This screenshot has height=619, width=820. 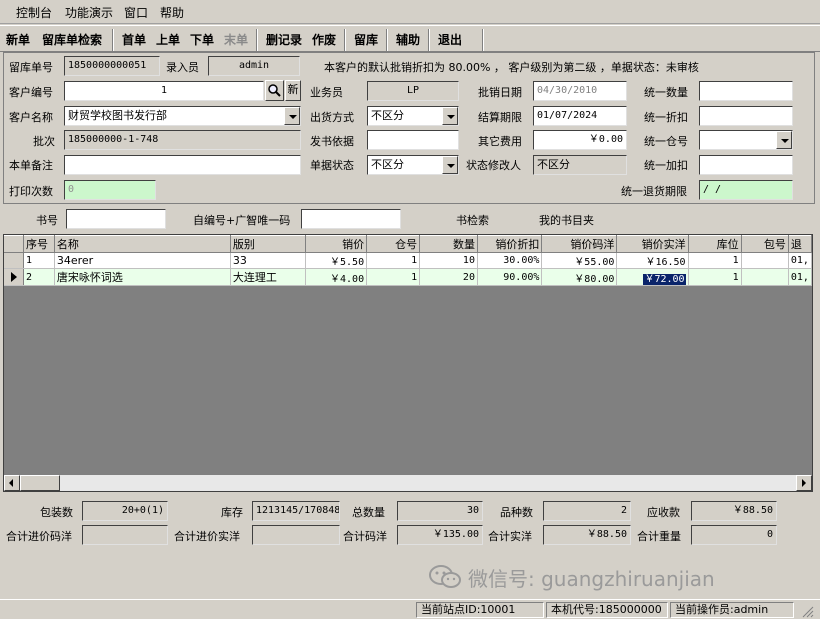 I want to click on doc-status-select: 不区分, so click(x=413, y=165).